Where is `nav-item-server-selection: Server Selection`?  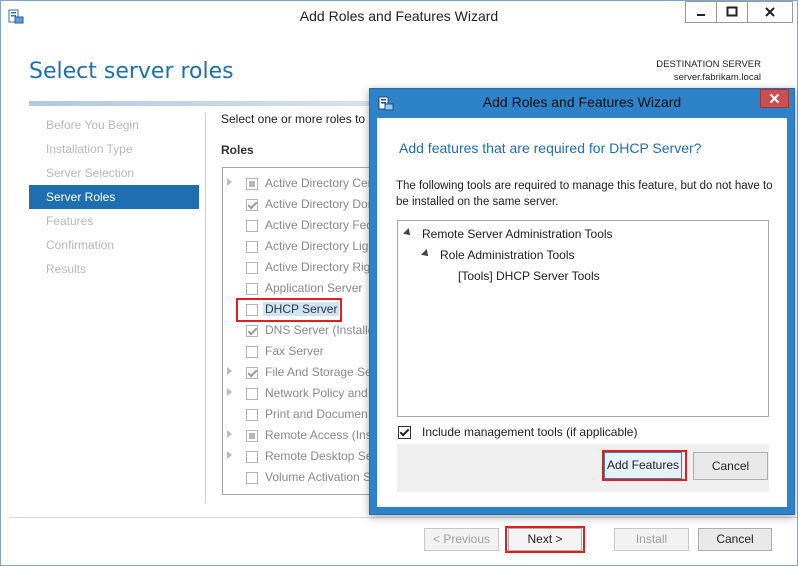 nav-item-server-selection: Server Selection is located at coordinates (114, 173).